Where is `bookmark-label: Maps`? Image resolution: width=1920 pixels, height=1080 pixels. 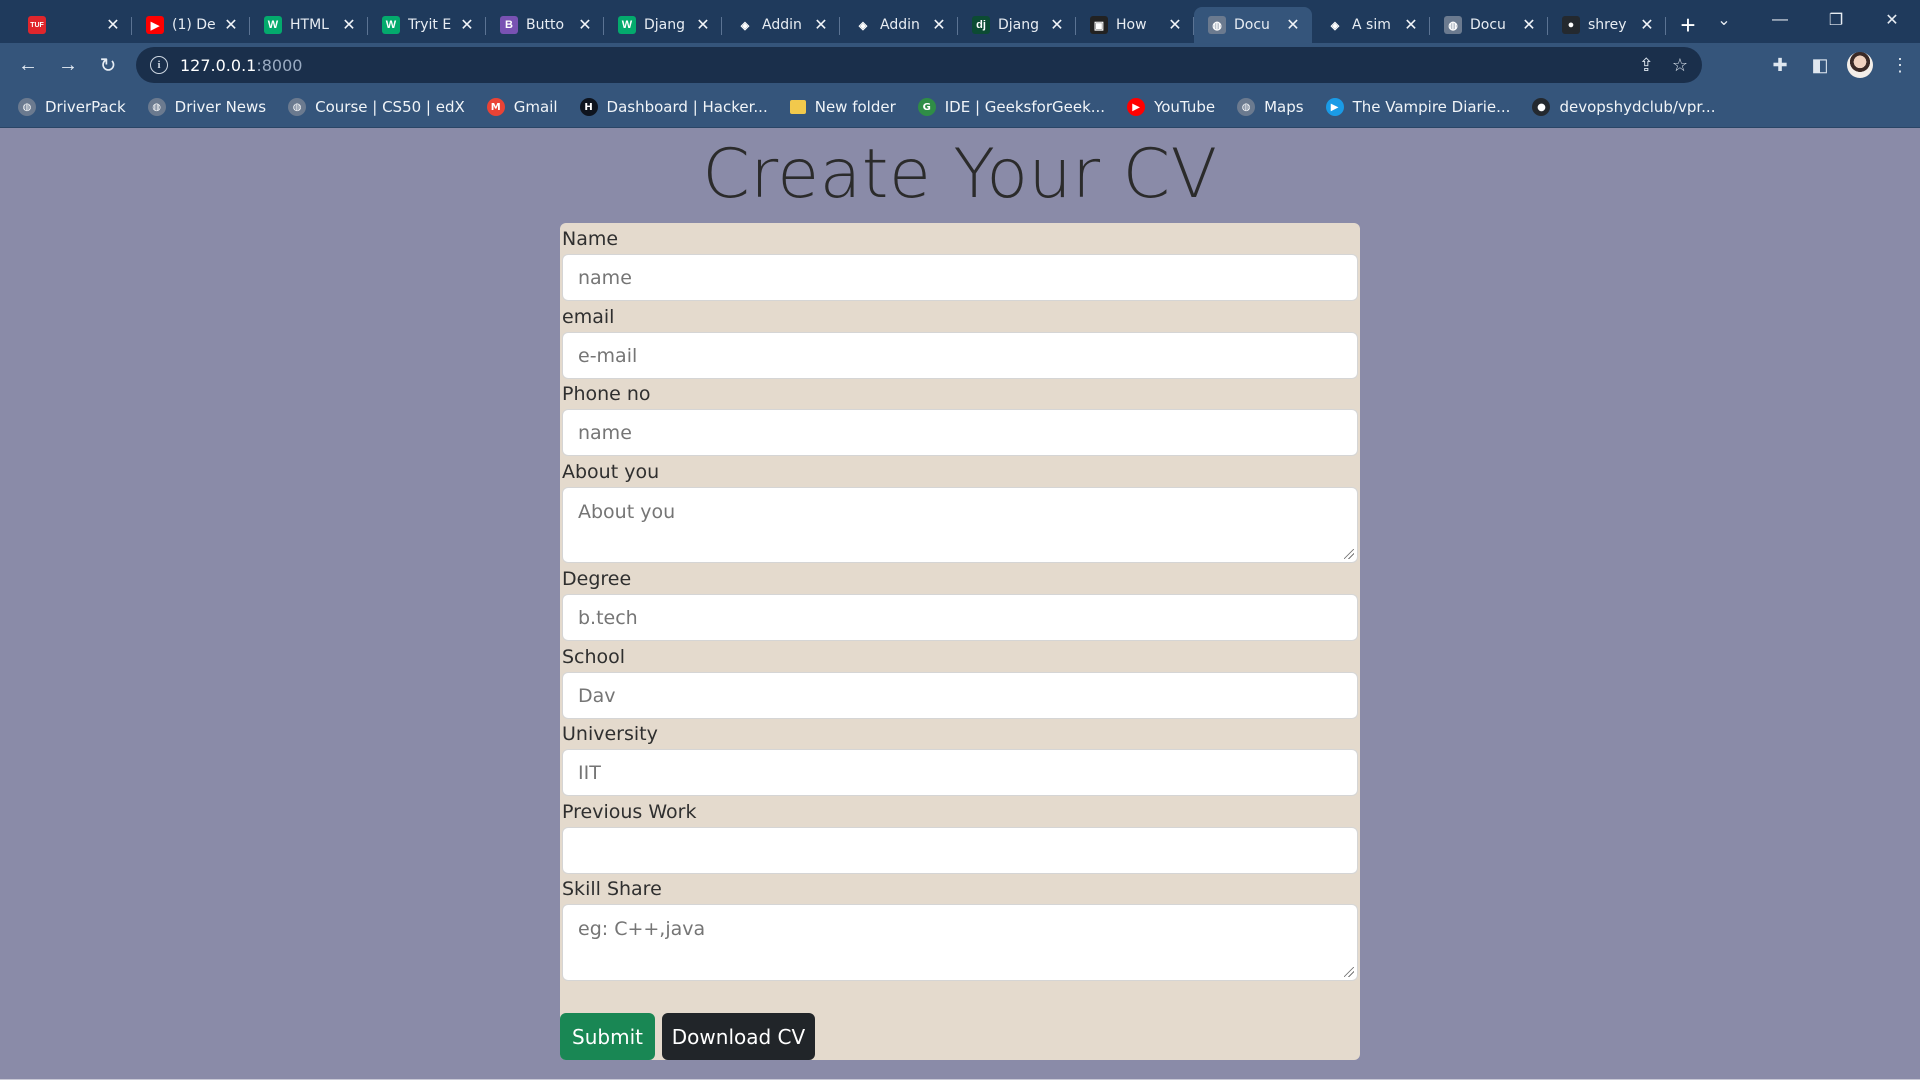
bookmark-label: Maps is located at coordinates (1284, 107).